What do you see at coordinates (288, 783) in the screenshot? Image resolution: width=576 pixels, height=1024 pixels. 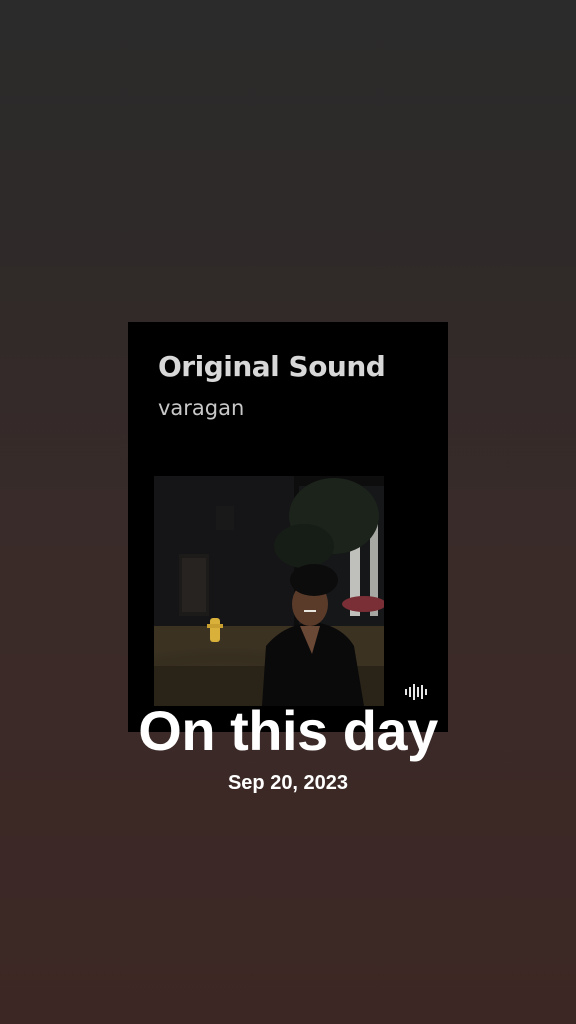 I see `memory-date: Sep 20, 2023` at bounding box center [288, 783].